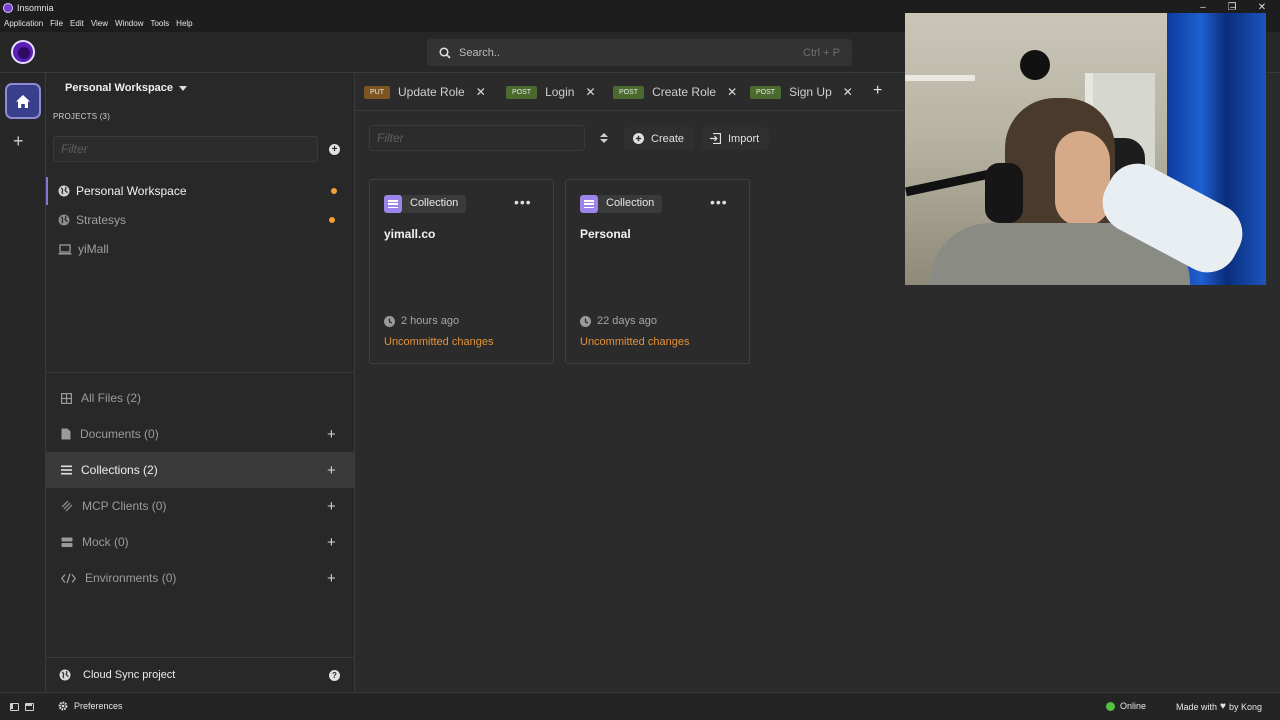 This screenshot has height=720, width=1280. I want to click on modified-time-text: 22 days ago, so click(627, 321).